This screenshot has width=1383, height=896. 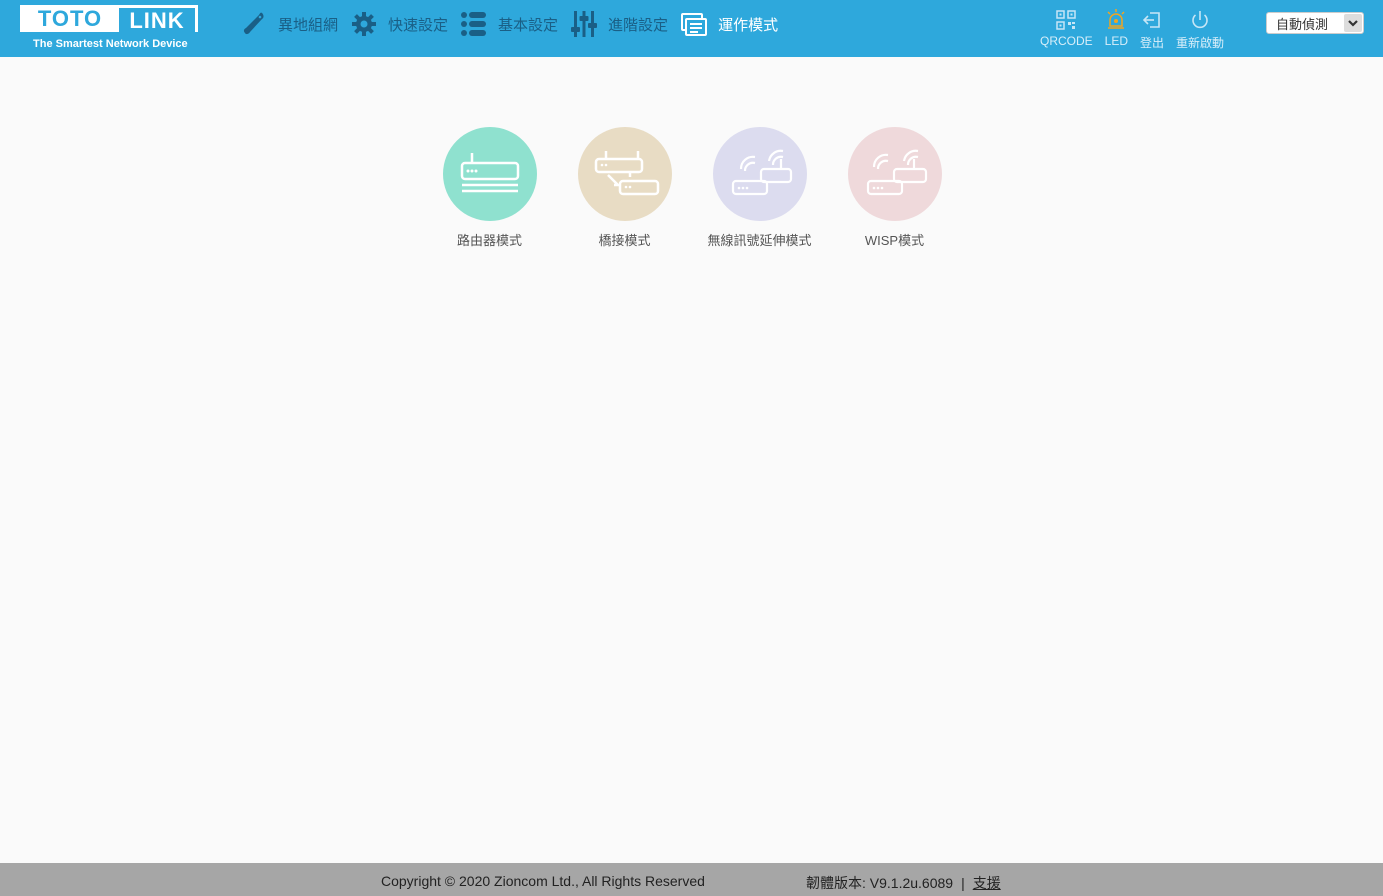 I want to click on mode-wisp: WISP模式, so click(x=894, y=188).